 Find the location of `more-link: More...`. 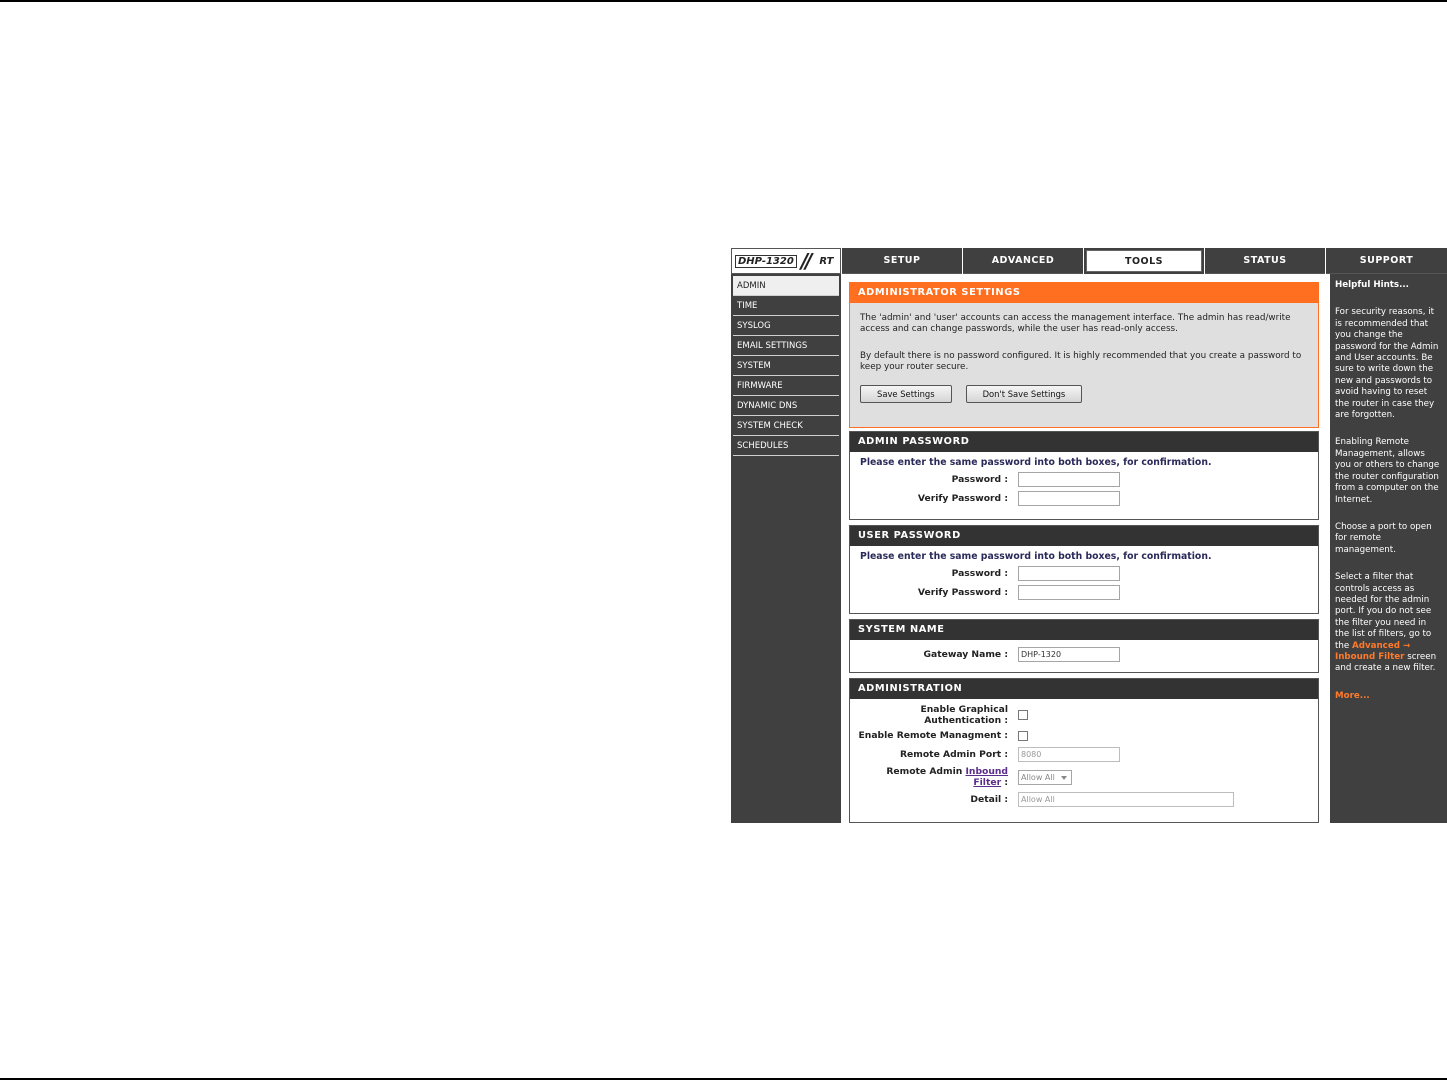

more-link: More... is located at coordinates (1388, 696).